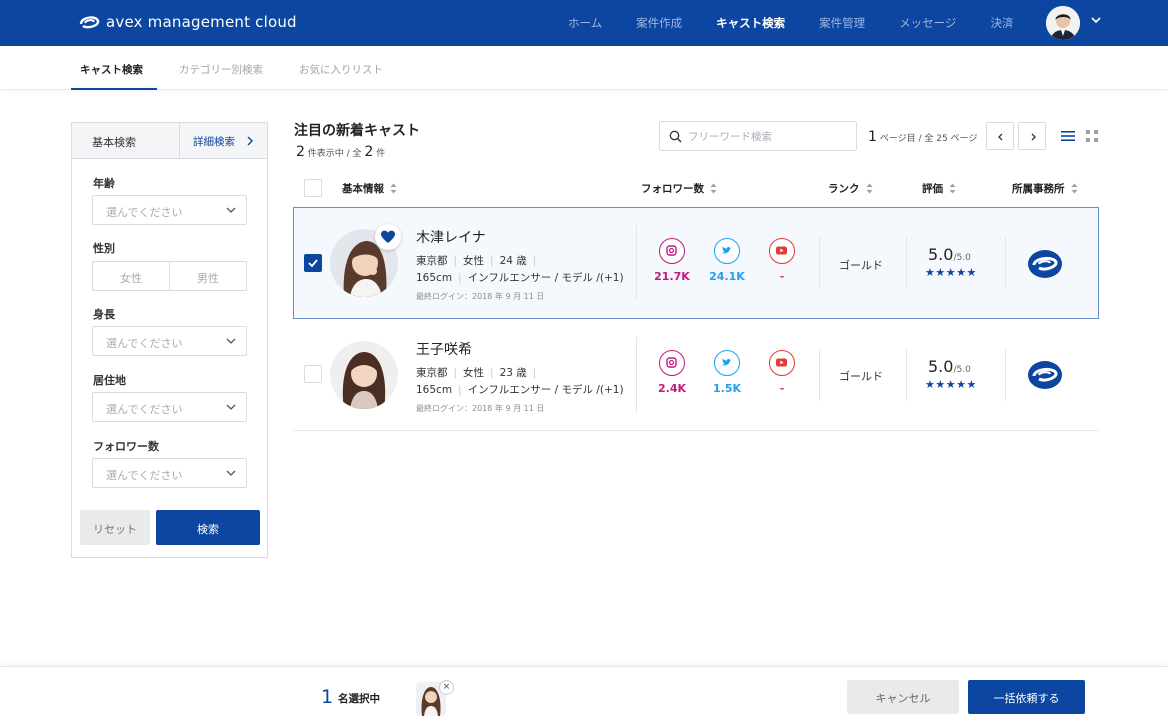 The image size is (1168, 728). What do you see at coordinates (1038, 189) in the screenshot?
I see `column-agency-label: 所属事務所` at bounding box center [1038, 189].